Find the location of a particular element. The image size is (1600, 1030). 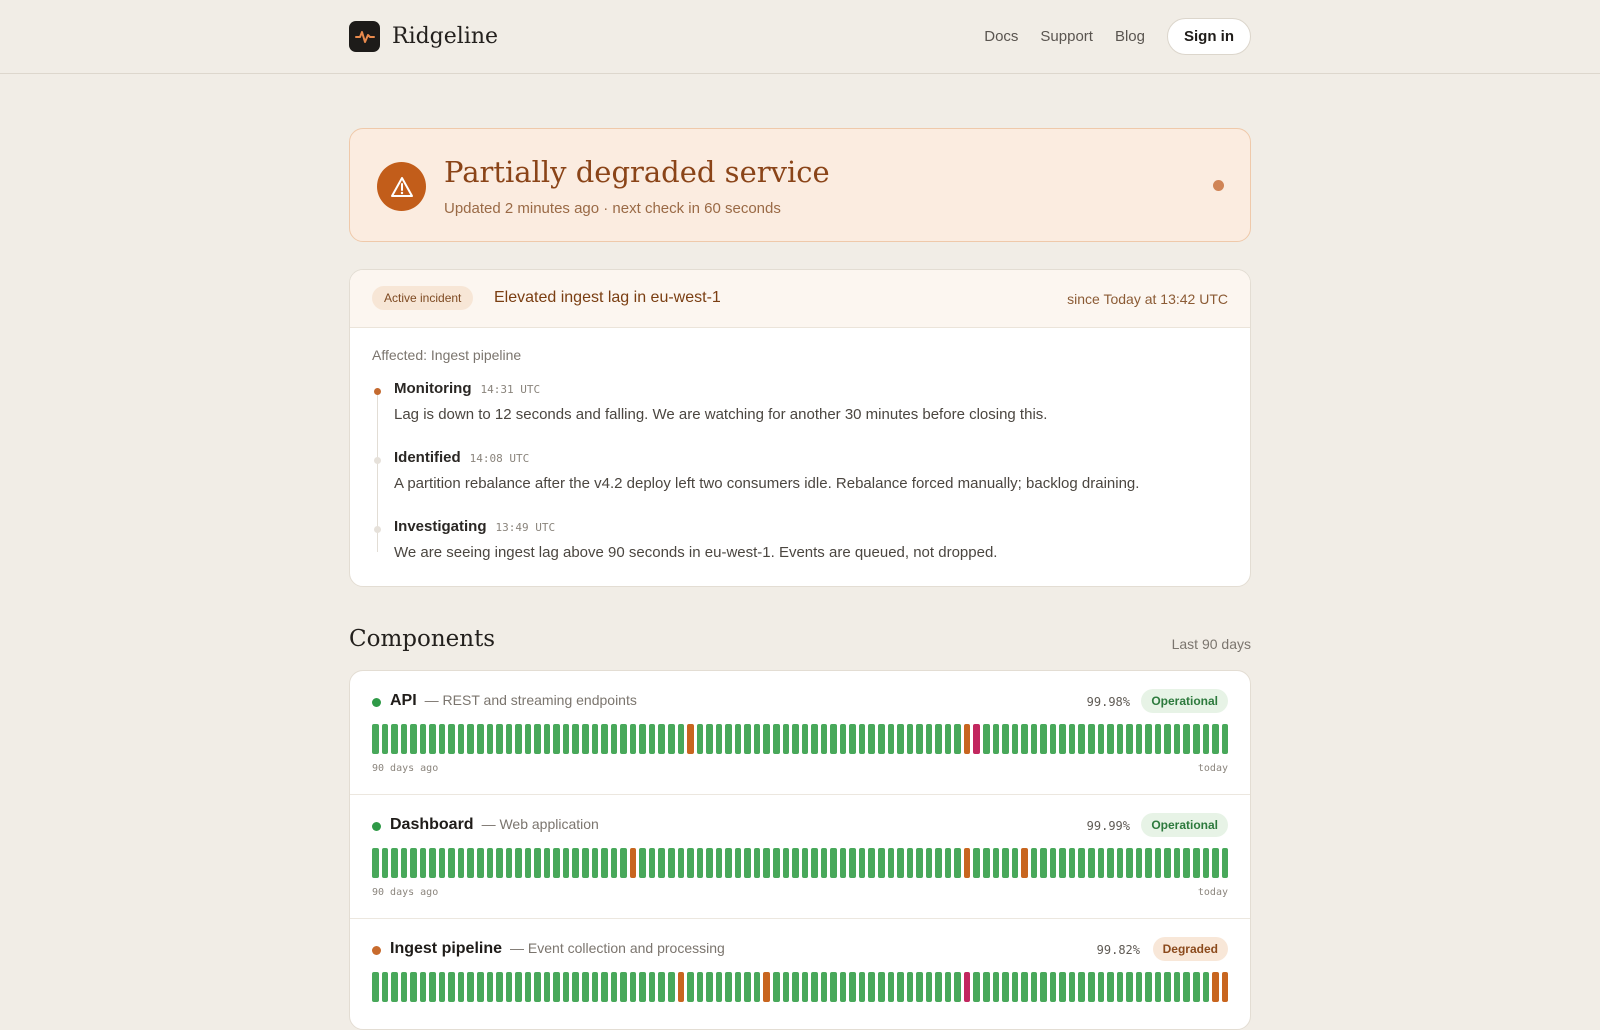

incident-title: Elevated ingest lag in eu-west-1 is located at coordinates (607, 298).